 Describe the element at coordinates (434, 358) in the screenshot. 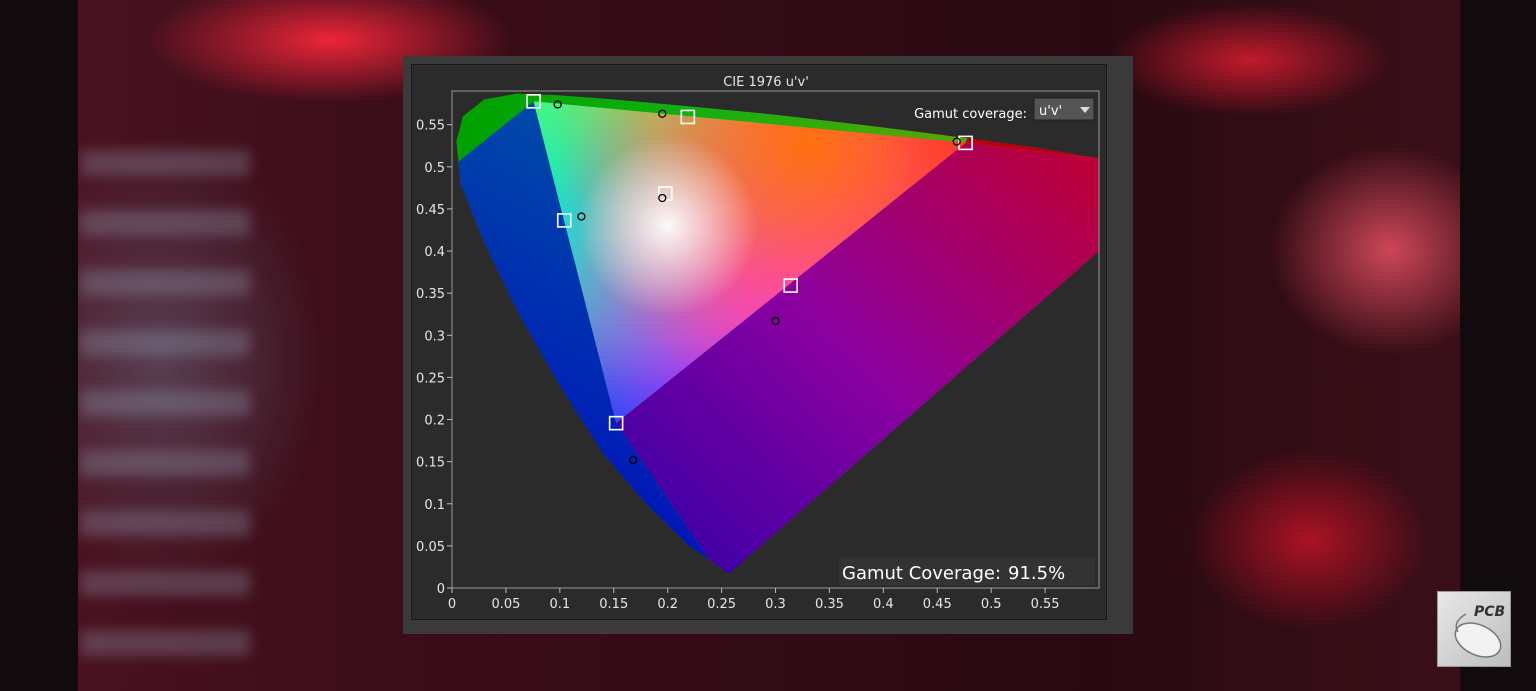

I see `y-axis: 0 0.05 0.1 0.15 0.2 0.25 0.3 0.35 0.4 0.45 0.5 0.55` at that location.